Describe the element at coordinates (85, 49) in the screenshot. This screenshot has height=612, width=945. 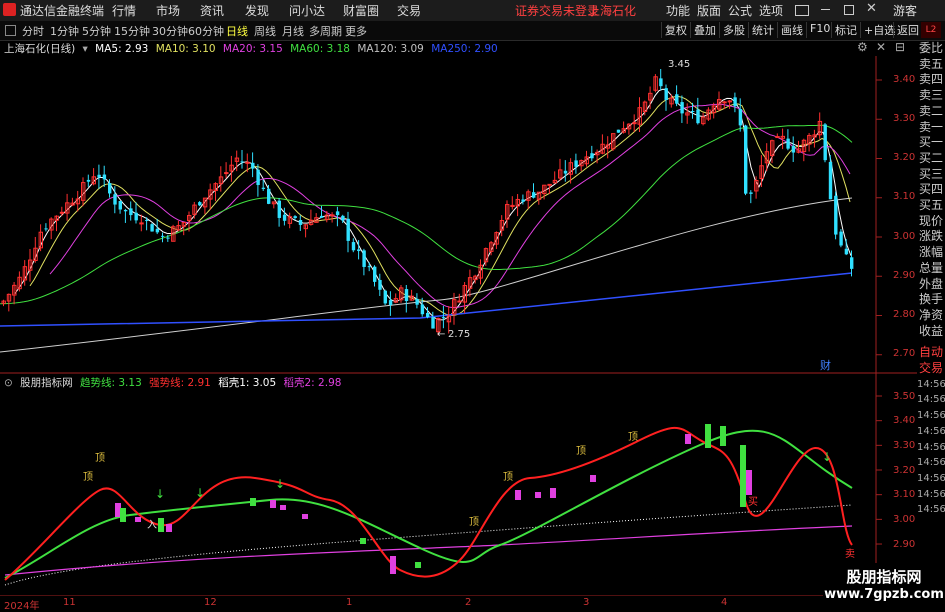
I see `legend-dropdown-icon: ▾` at that location.